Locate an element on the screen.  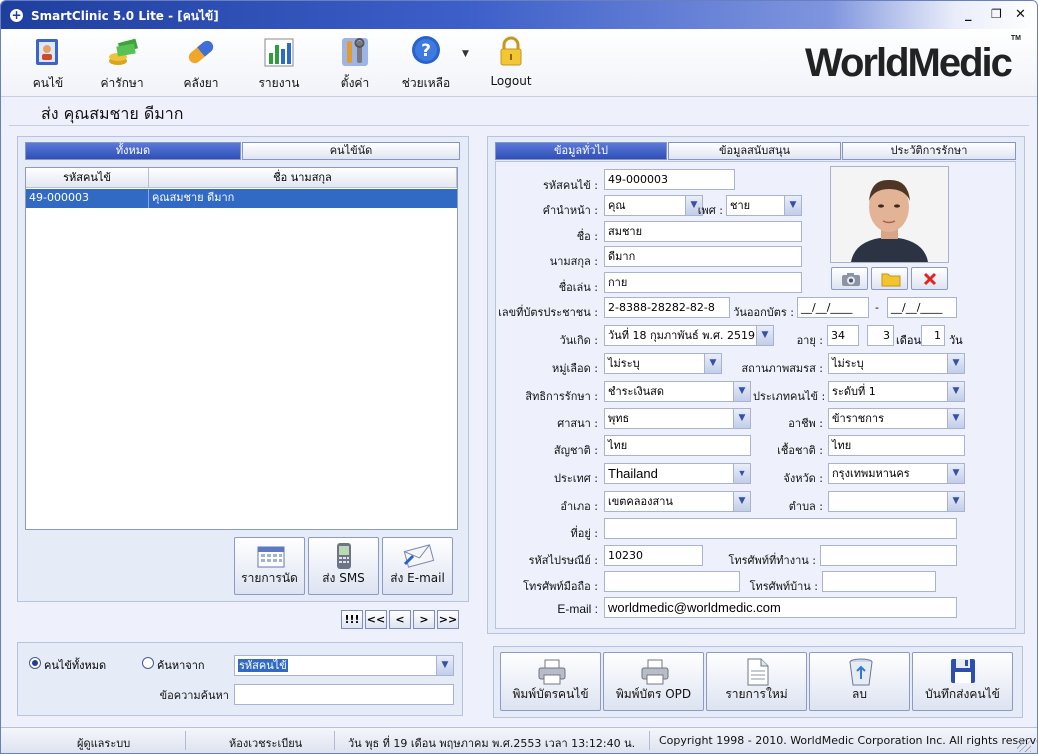
toolbar-help-button: ? ช่วยเหลือ is located at coordinates (426, 64).